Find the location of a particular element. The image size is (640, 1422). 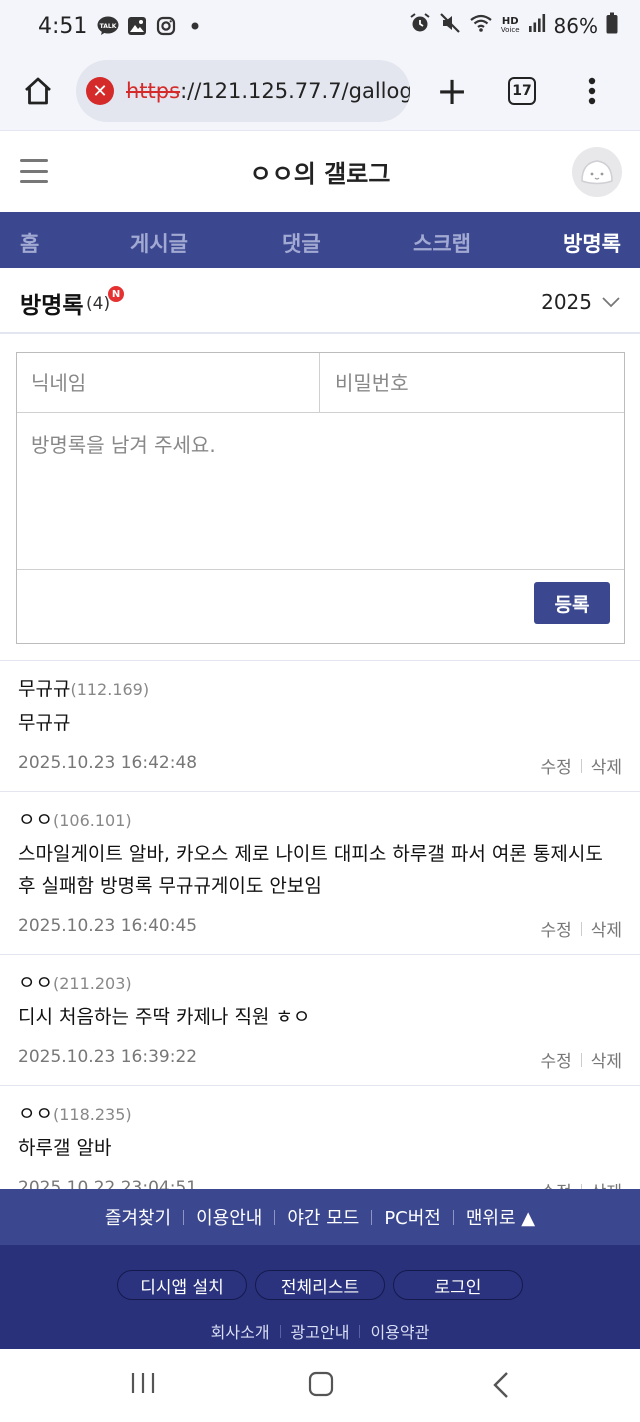

login-button: 로그인 is located at coordinates (458, 1285).